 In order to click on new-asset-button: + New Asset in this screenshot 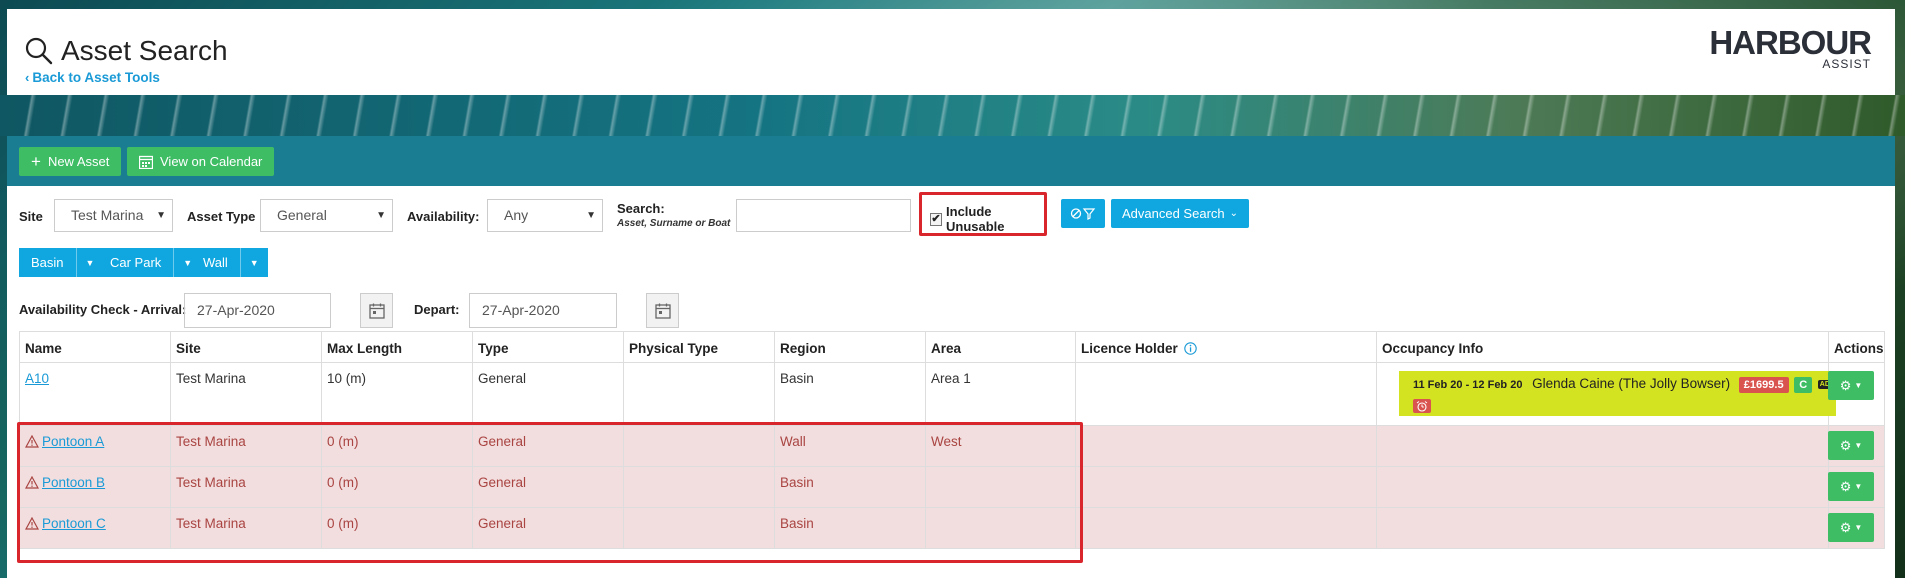, I will do `click(70, 161)`.